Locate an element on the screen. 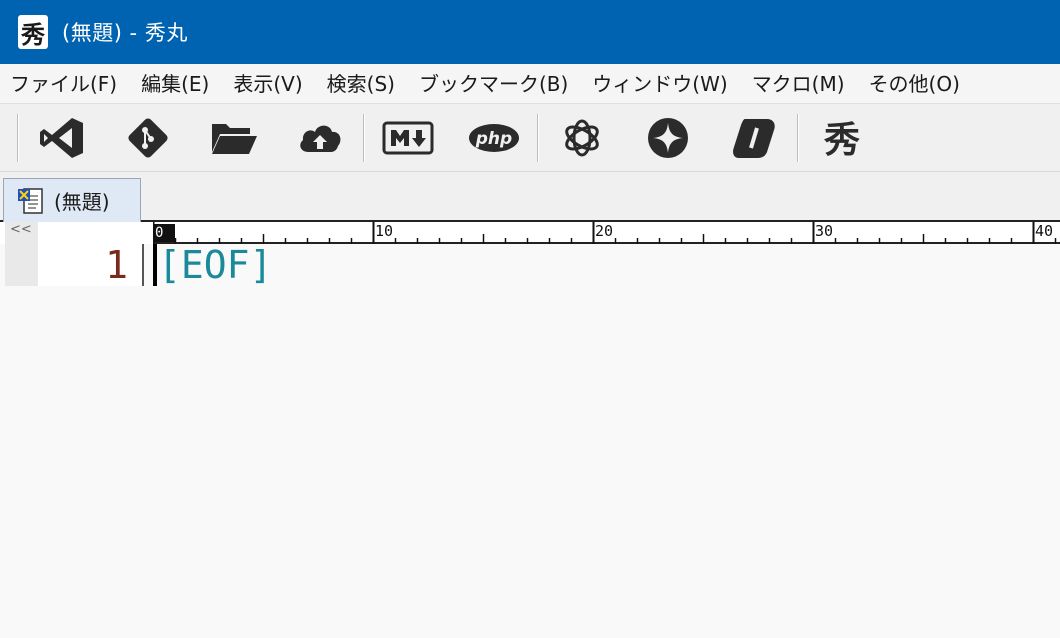  php-icon-text: php is located at coordinates (493, 139).